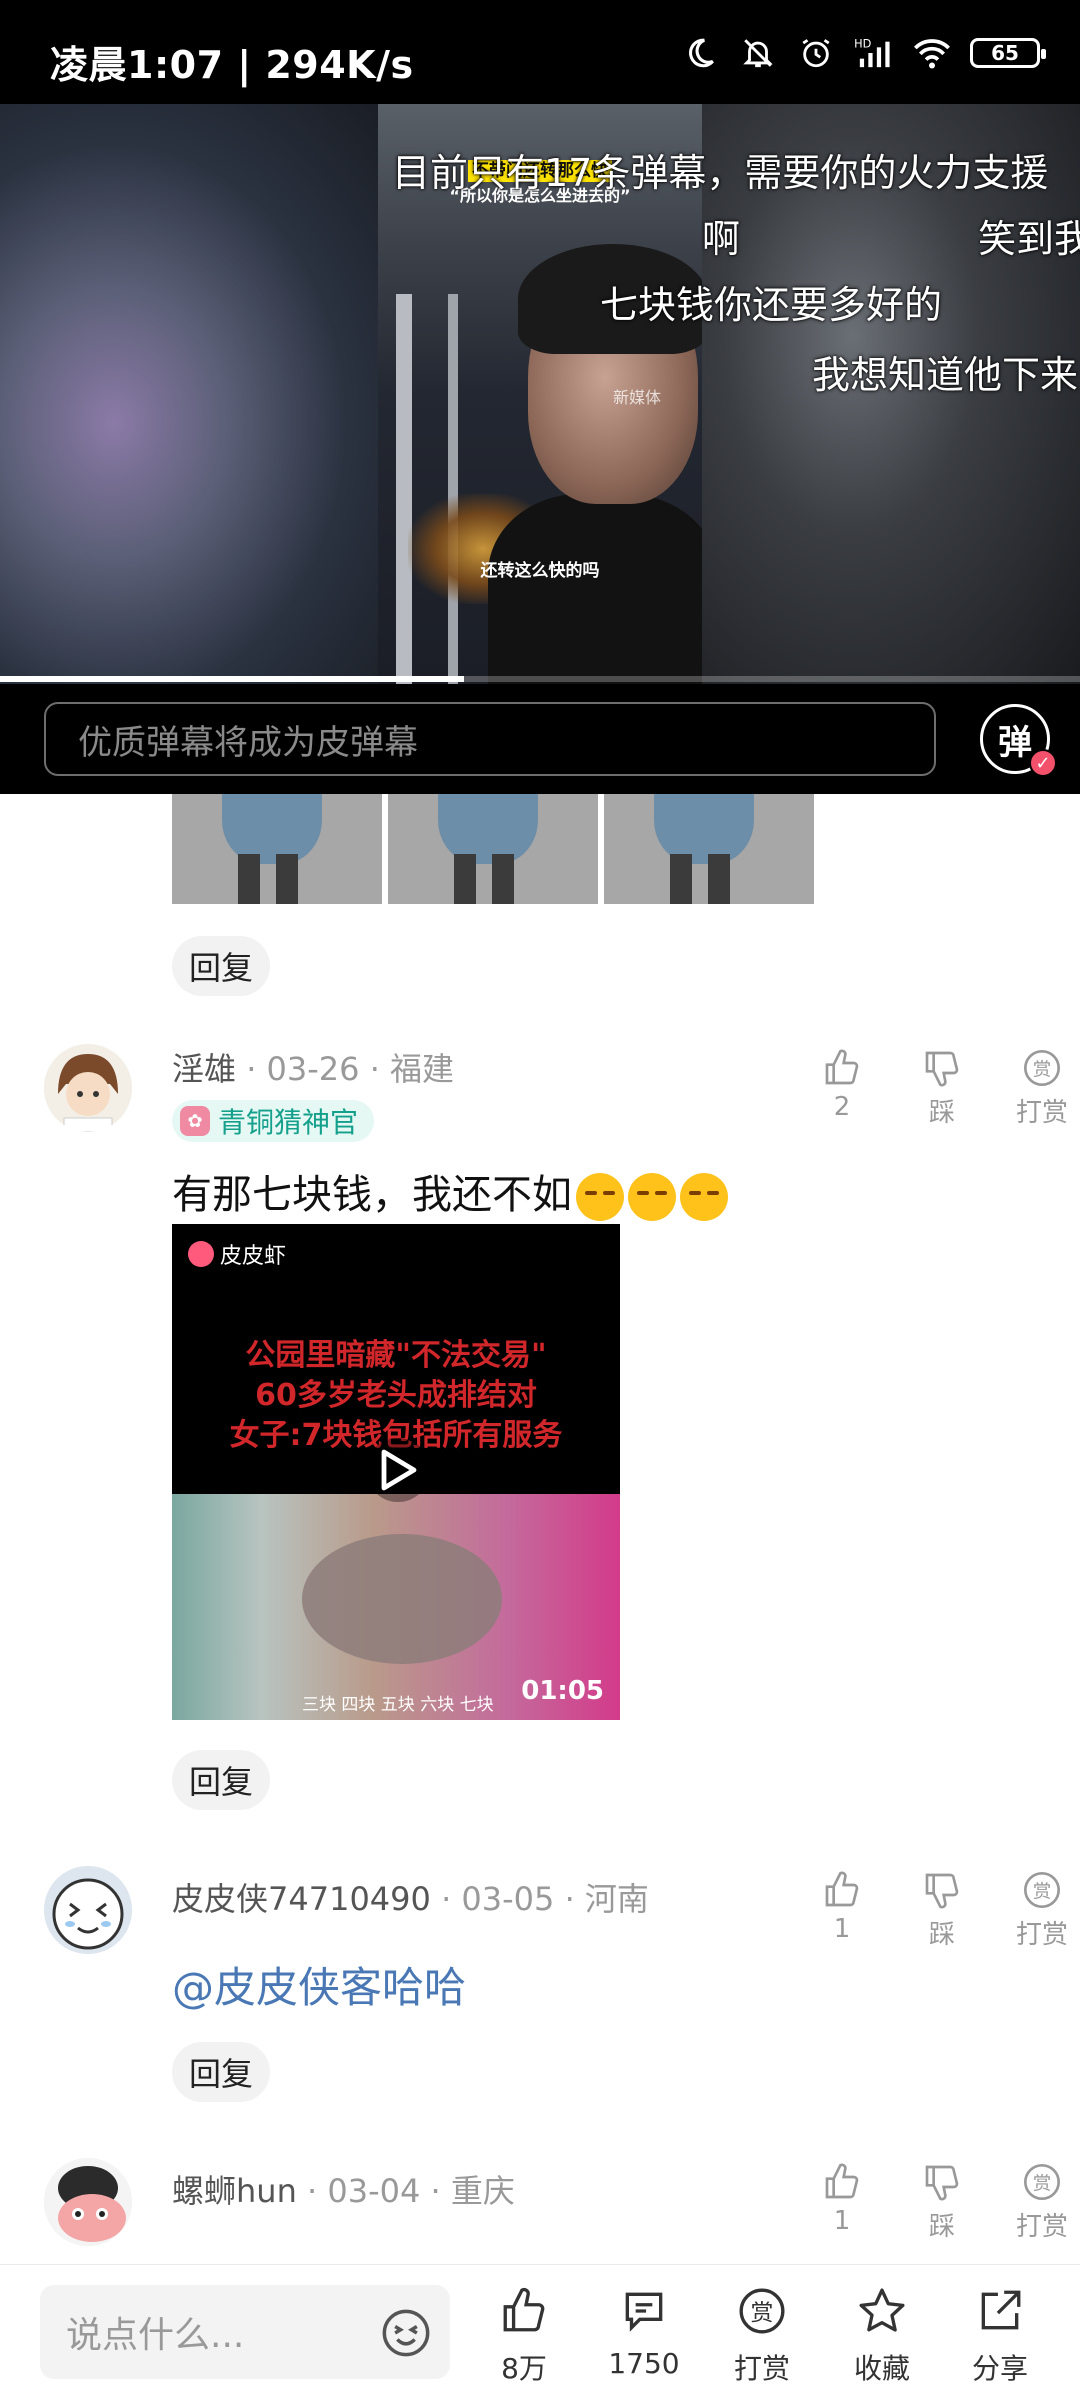 The height and width of the screenshot is (2400, 1080). I want to click on star-icon, so click(882, 2311).